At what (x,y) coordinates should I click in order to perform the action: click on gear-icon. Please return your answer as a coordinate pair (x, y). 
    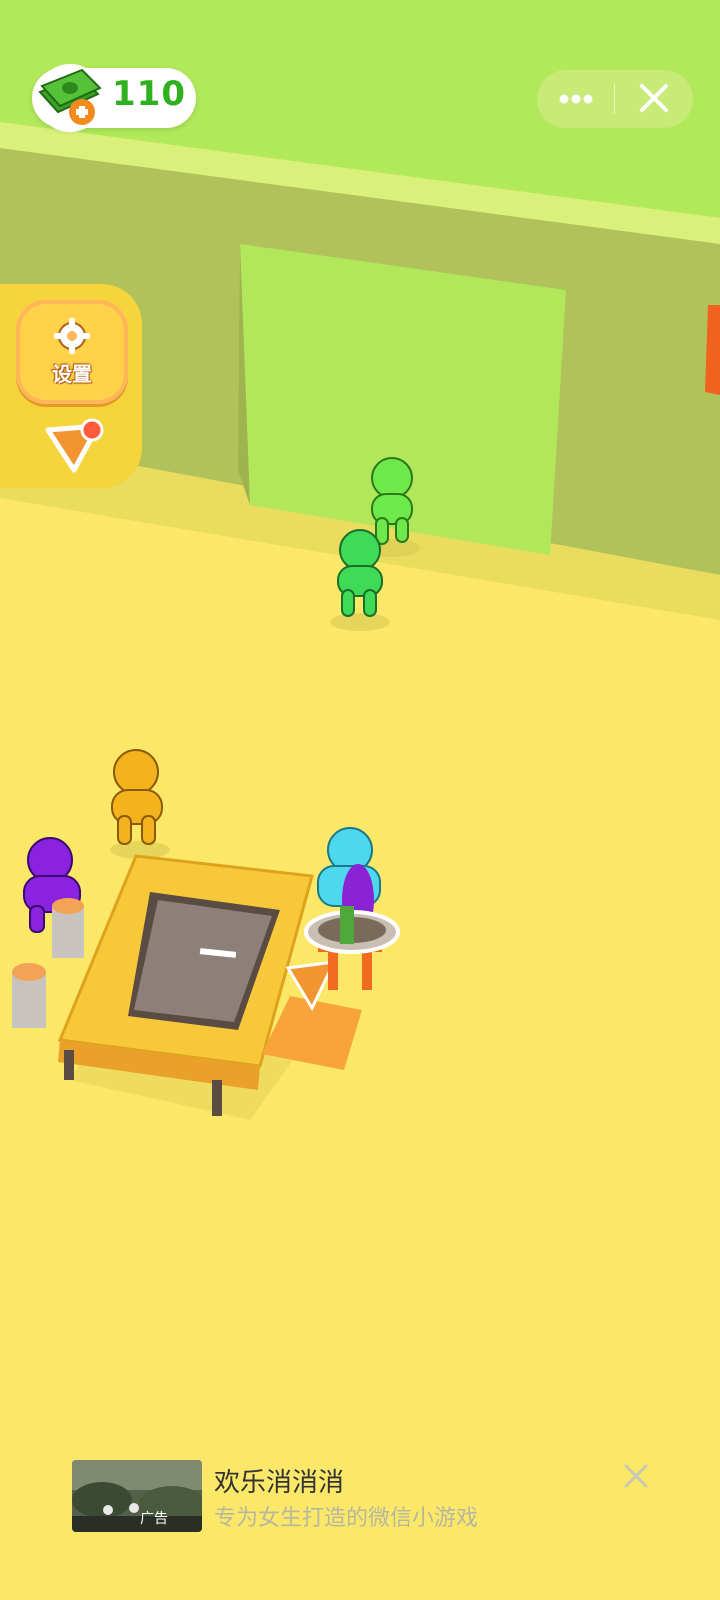
    Looking at the image, I should click on (72, 336).